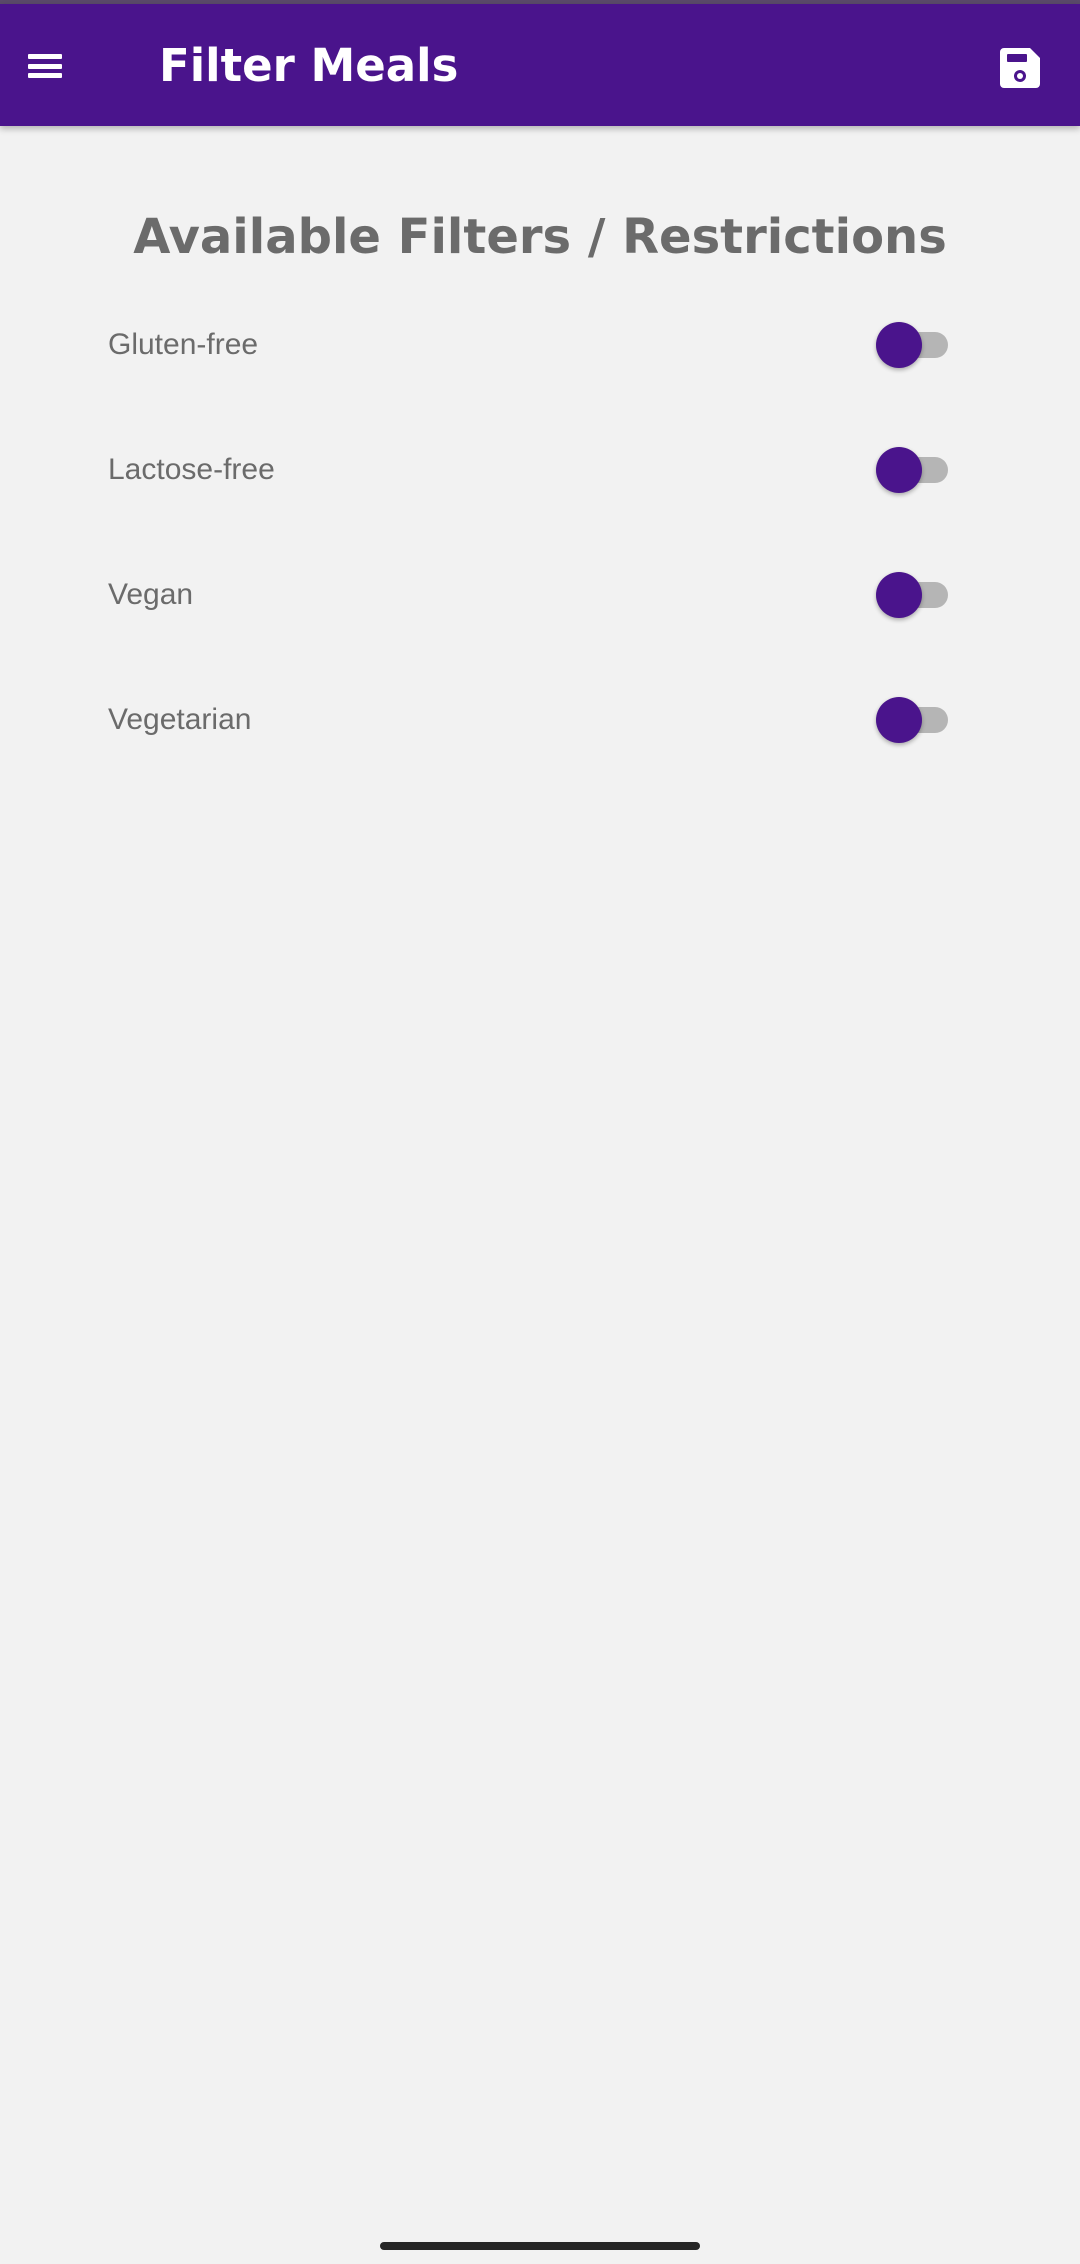  What do you see at coordinates (180, 719) in the screenshot?
I see `filter-label: Vegetarian` at bounding box center [180, 719].